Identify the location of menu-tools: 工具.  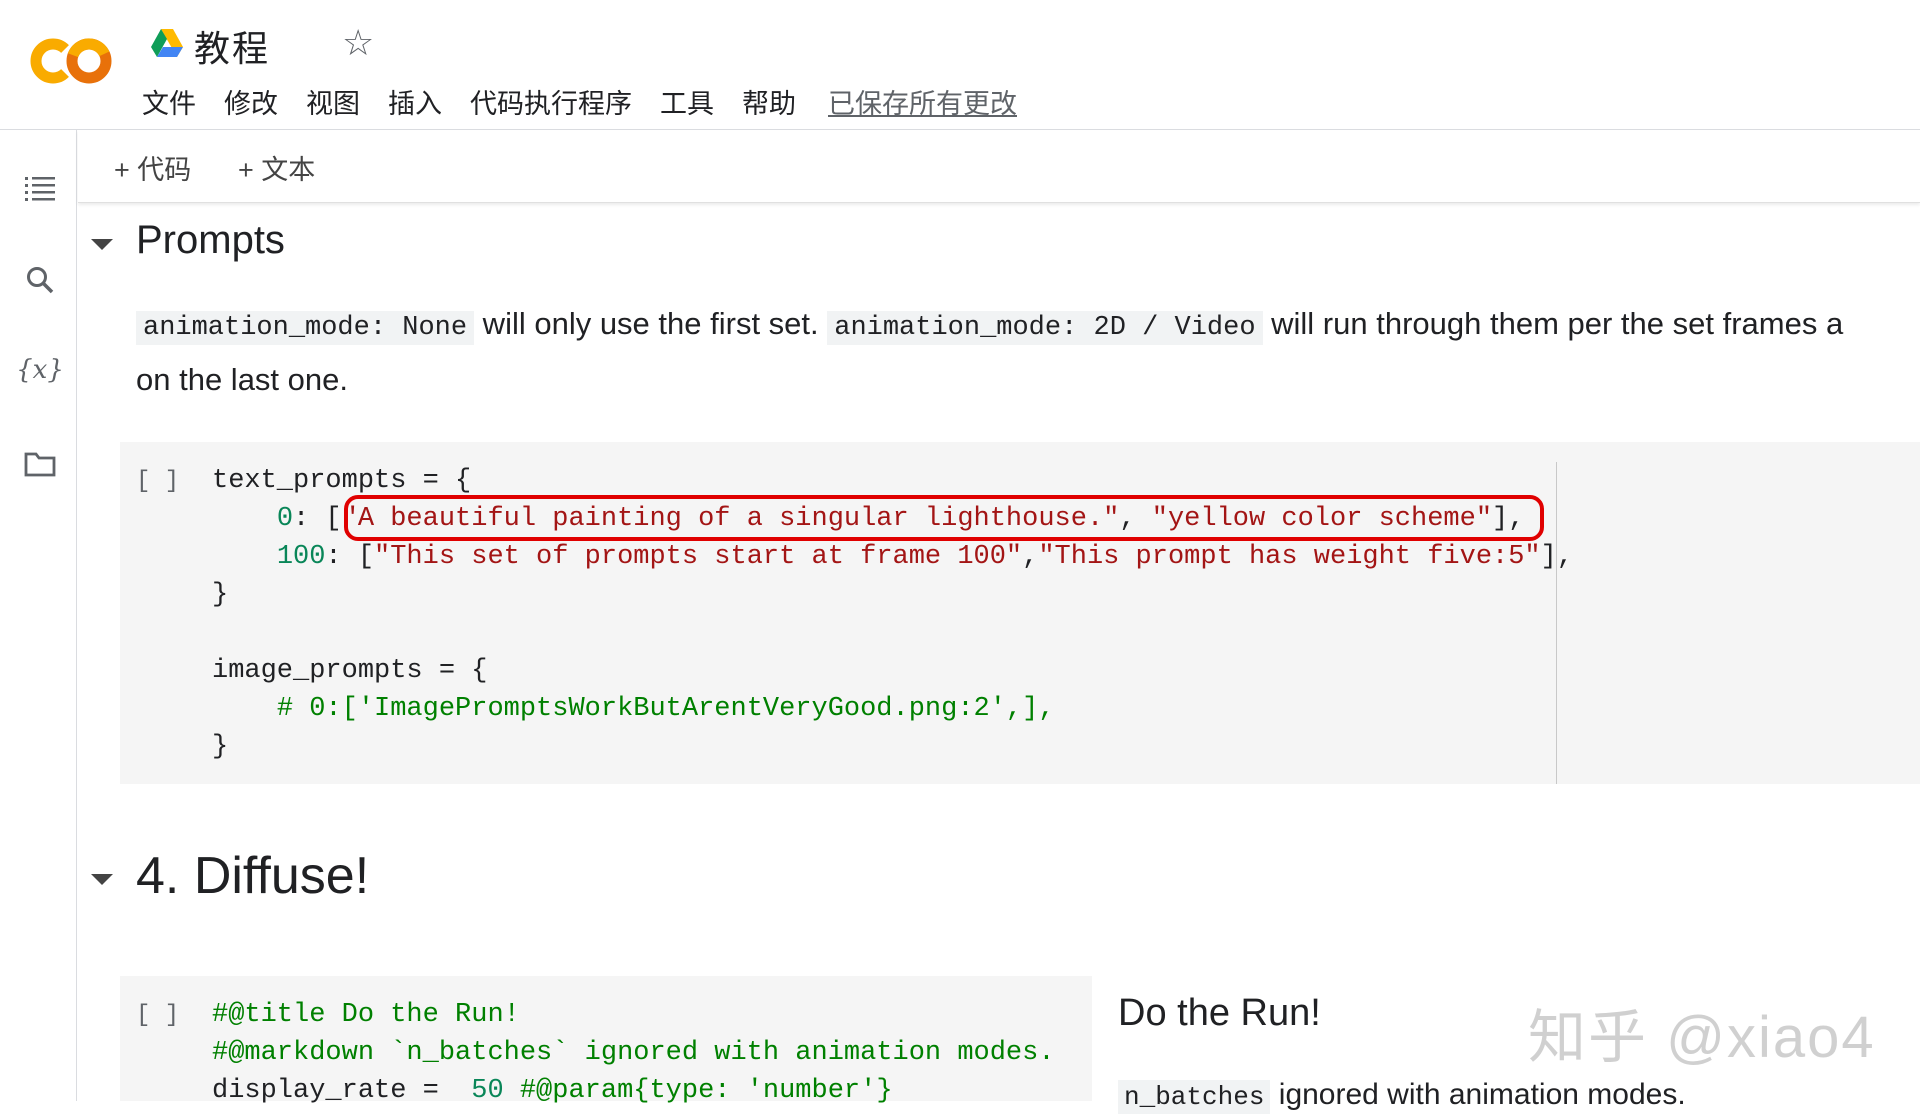
(687, 101).